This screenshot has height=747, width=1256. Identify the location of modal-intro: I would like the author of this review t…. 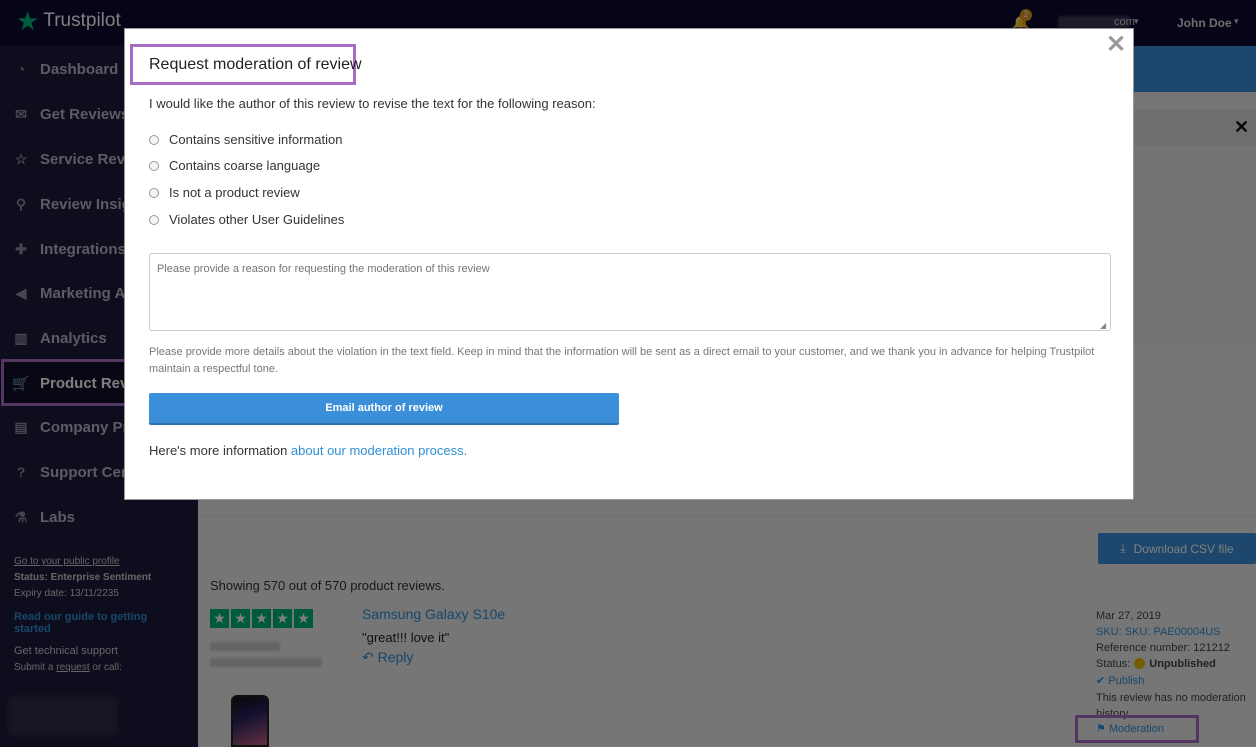
(372, 103).